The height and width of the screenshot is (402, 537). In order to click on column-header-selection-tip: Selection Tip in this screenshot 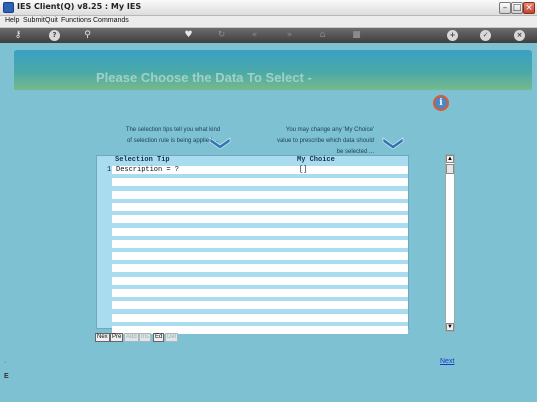, I will do `click(142, 160)`.